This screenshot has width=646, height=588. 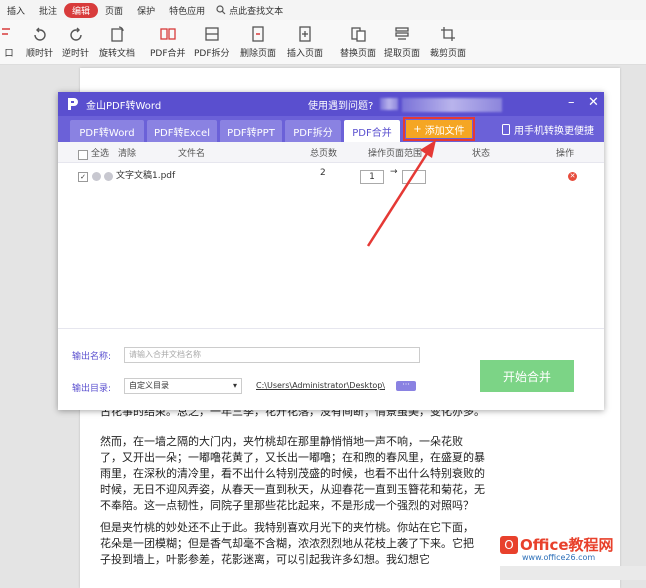 I want to click on search-icon, so click(x=221, y=10).